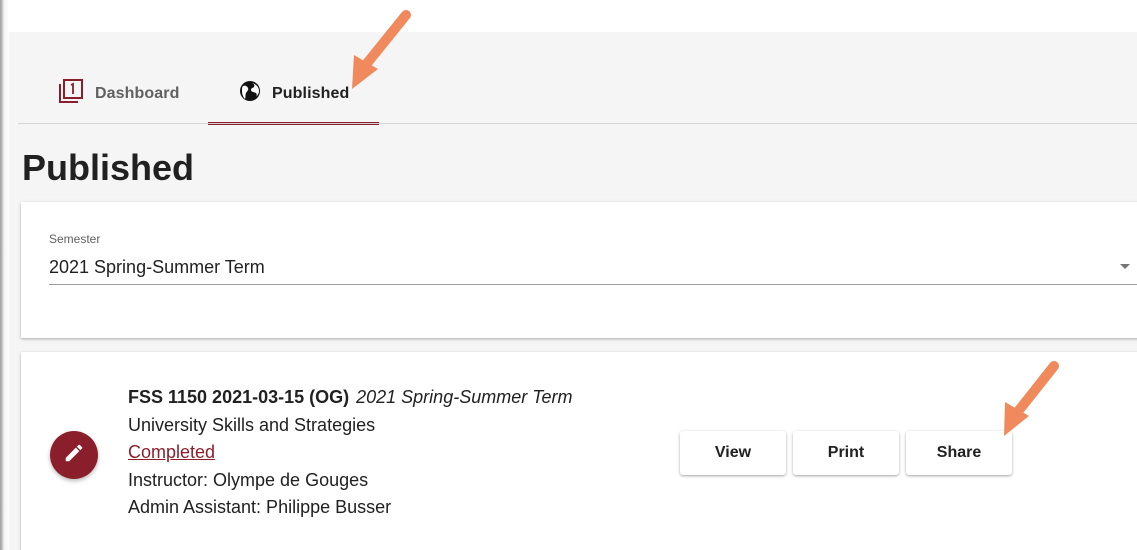 Image resolution: width=1137 pixels, height=550 pixels. What do you see at coordinates (252, 424) in the screenshot?
I see `course-name: University Skills and Strategies` at bounding box center [252, 424].